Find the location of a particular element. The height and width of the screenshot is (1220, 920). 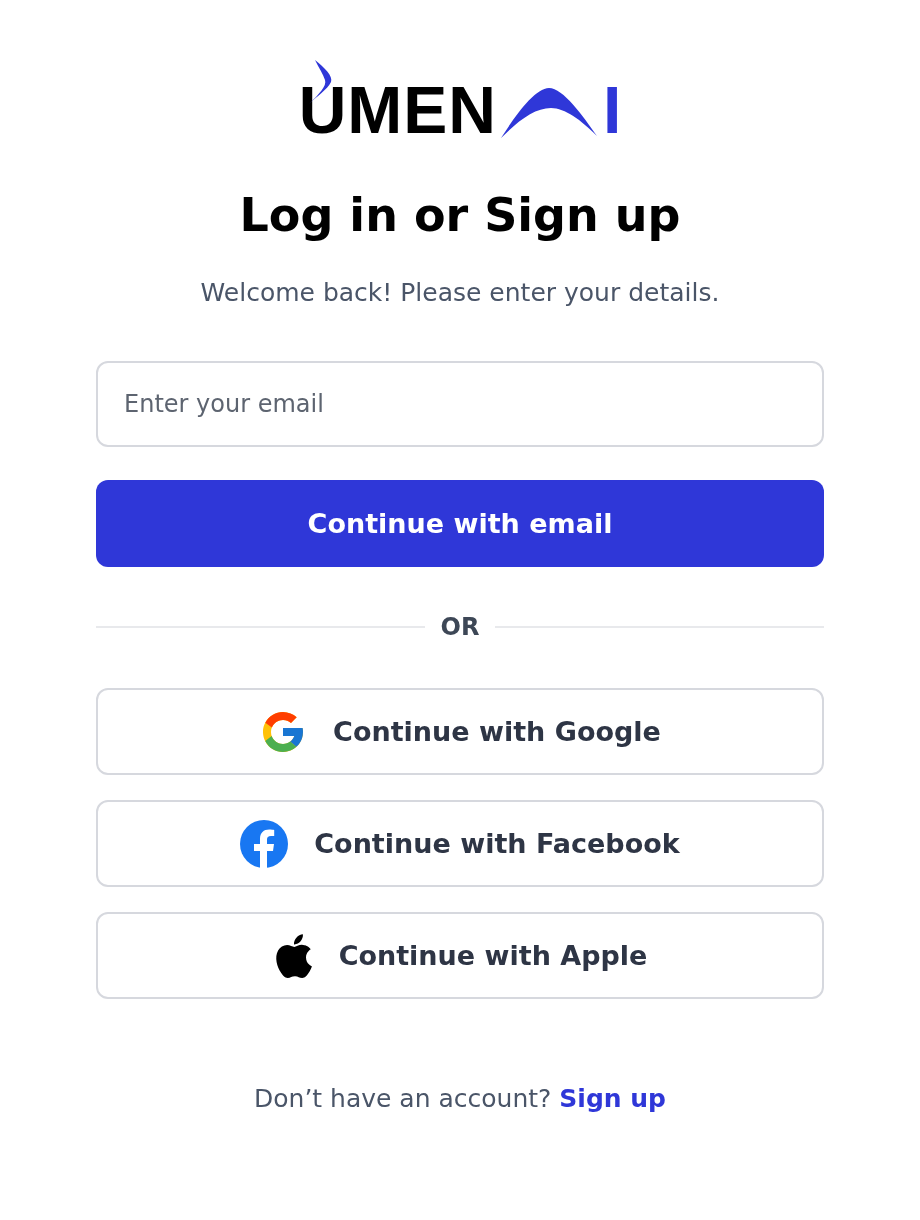

social-login-button: Continue with Google is located at coordinates (460, 731).